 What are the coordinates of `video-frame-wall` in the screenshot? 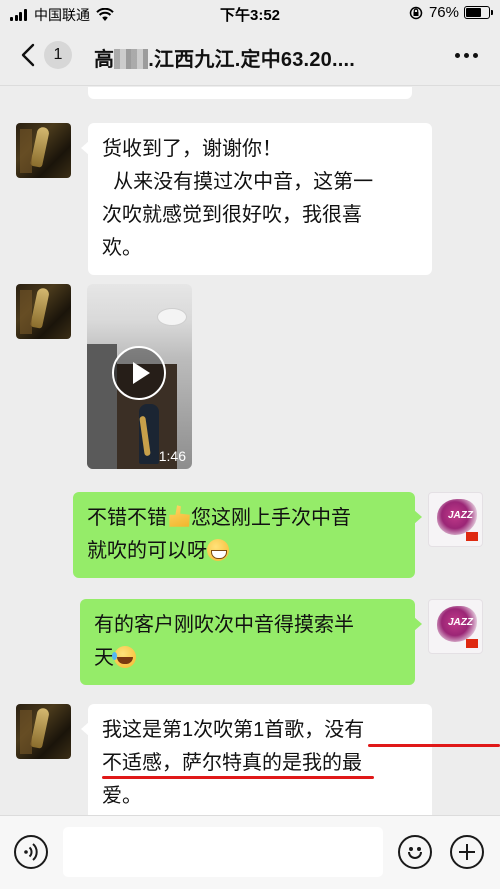 It's located at (102, 406).